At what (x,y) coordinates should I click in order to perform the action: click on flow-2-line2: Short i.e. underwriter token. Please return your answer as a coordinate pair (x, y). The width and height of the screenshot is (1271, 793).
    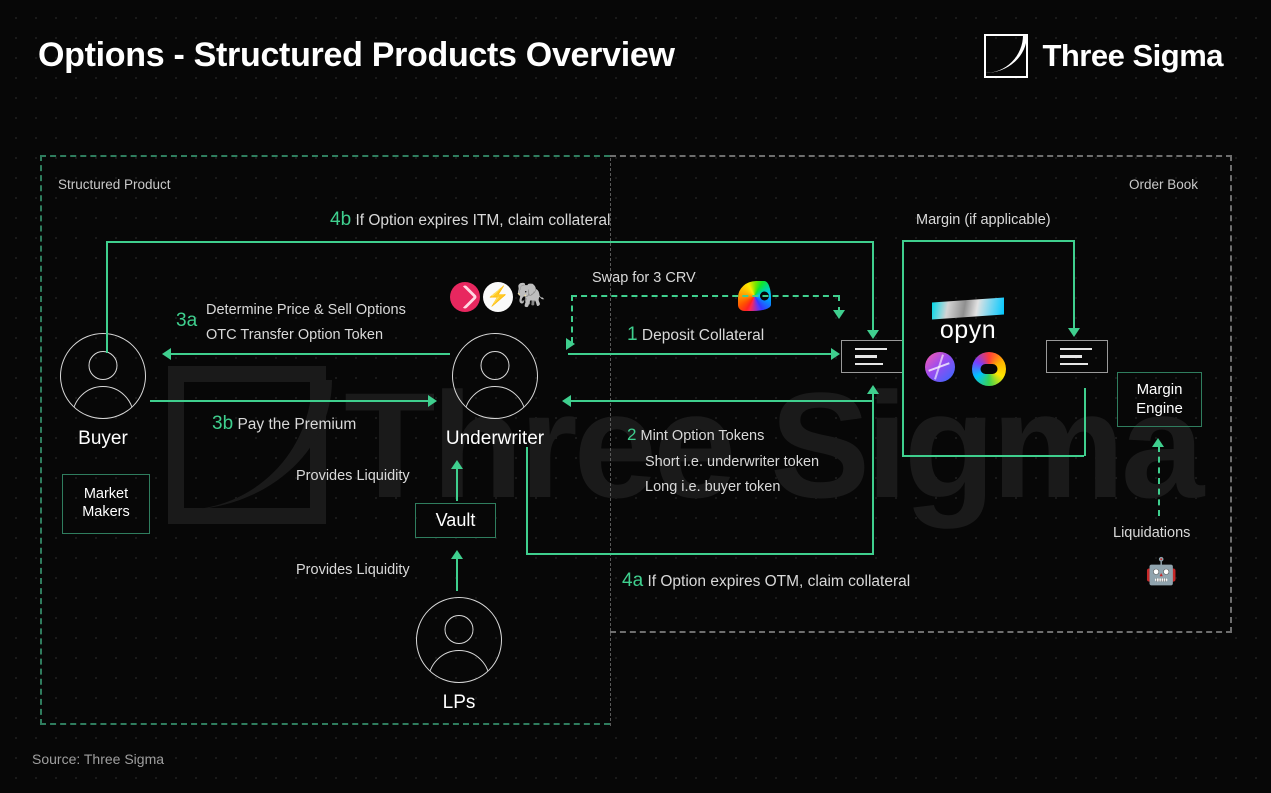
    Looking at the image, I should click on (732, 461).